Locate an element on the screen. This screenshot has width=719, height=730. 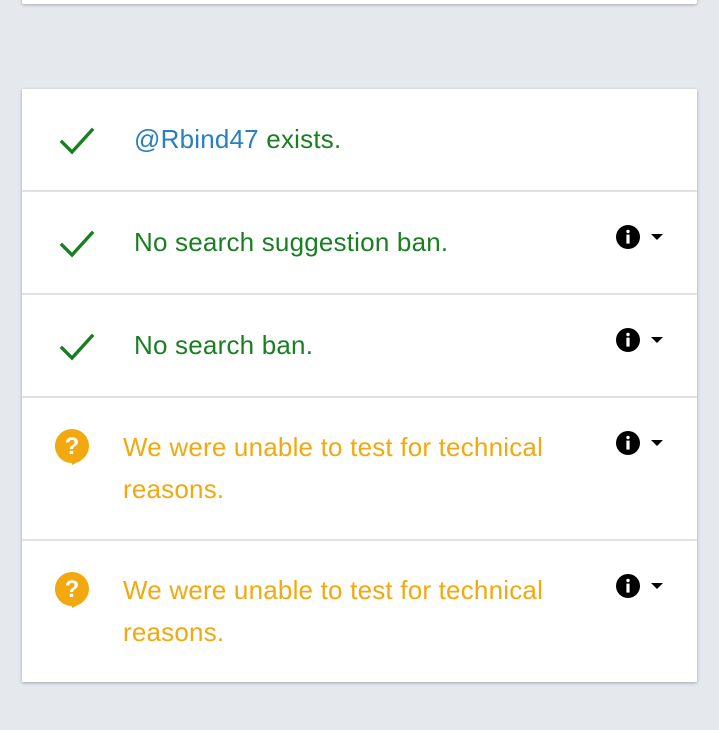
previous-card is located at coordinates (359, 2).